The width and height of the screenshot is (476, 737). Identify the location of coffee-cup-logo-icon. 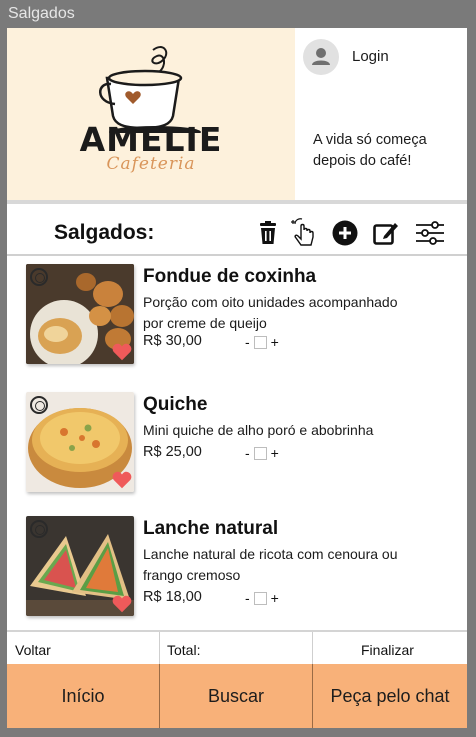
(150, 89).